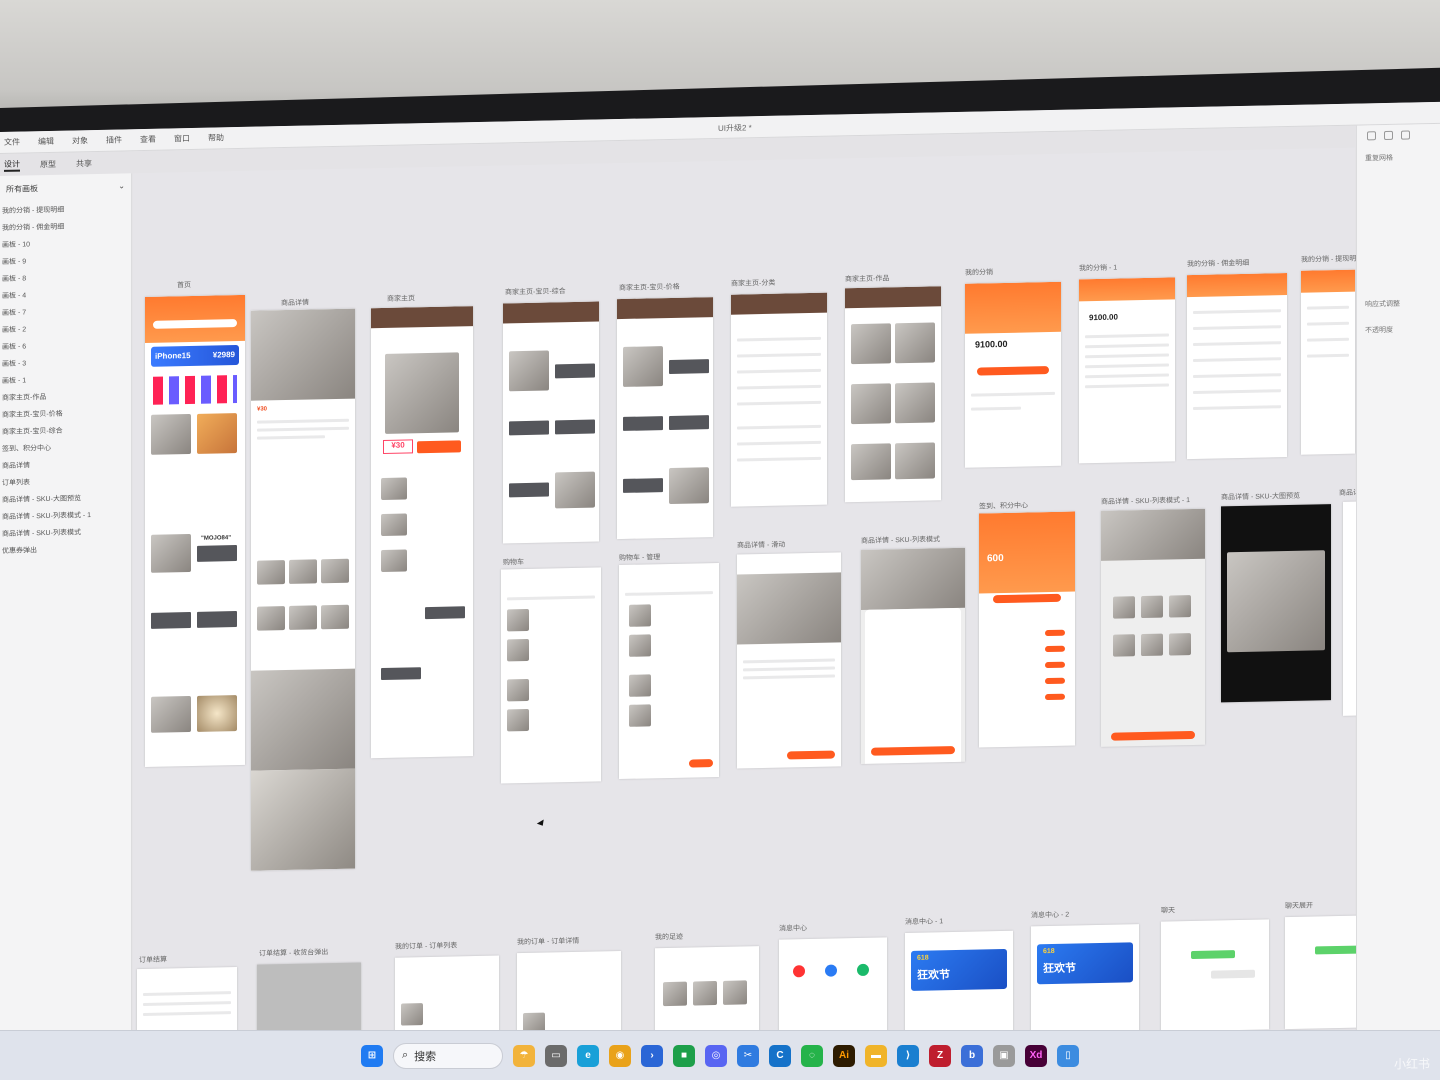  What do you see at coordinates (761, 545) in the screenshot?
I see `artboard-label: 商品详情 - 滑动` at bounding box center [761, 545].